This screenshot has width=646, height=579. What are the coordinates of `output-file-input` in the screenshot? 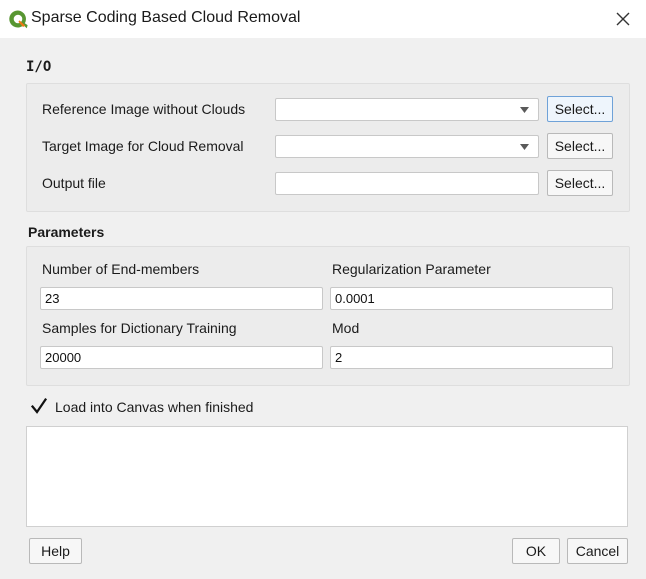 It's located at (407, 183).